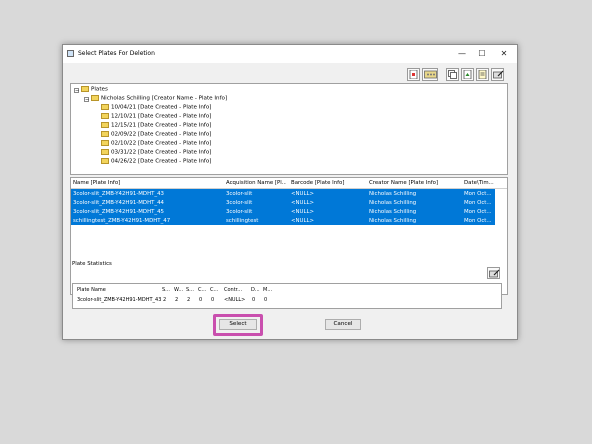 Image resolution: width=592 pixels, height=444 pixels. What do you see at coordinates (290, 54) in the screenshot?
I see `title-bar: Select Plates For Deletion — ☐ ✕` at bounding box center [290, 54].